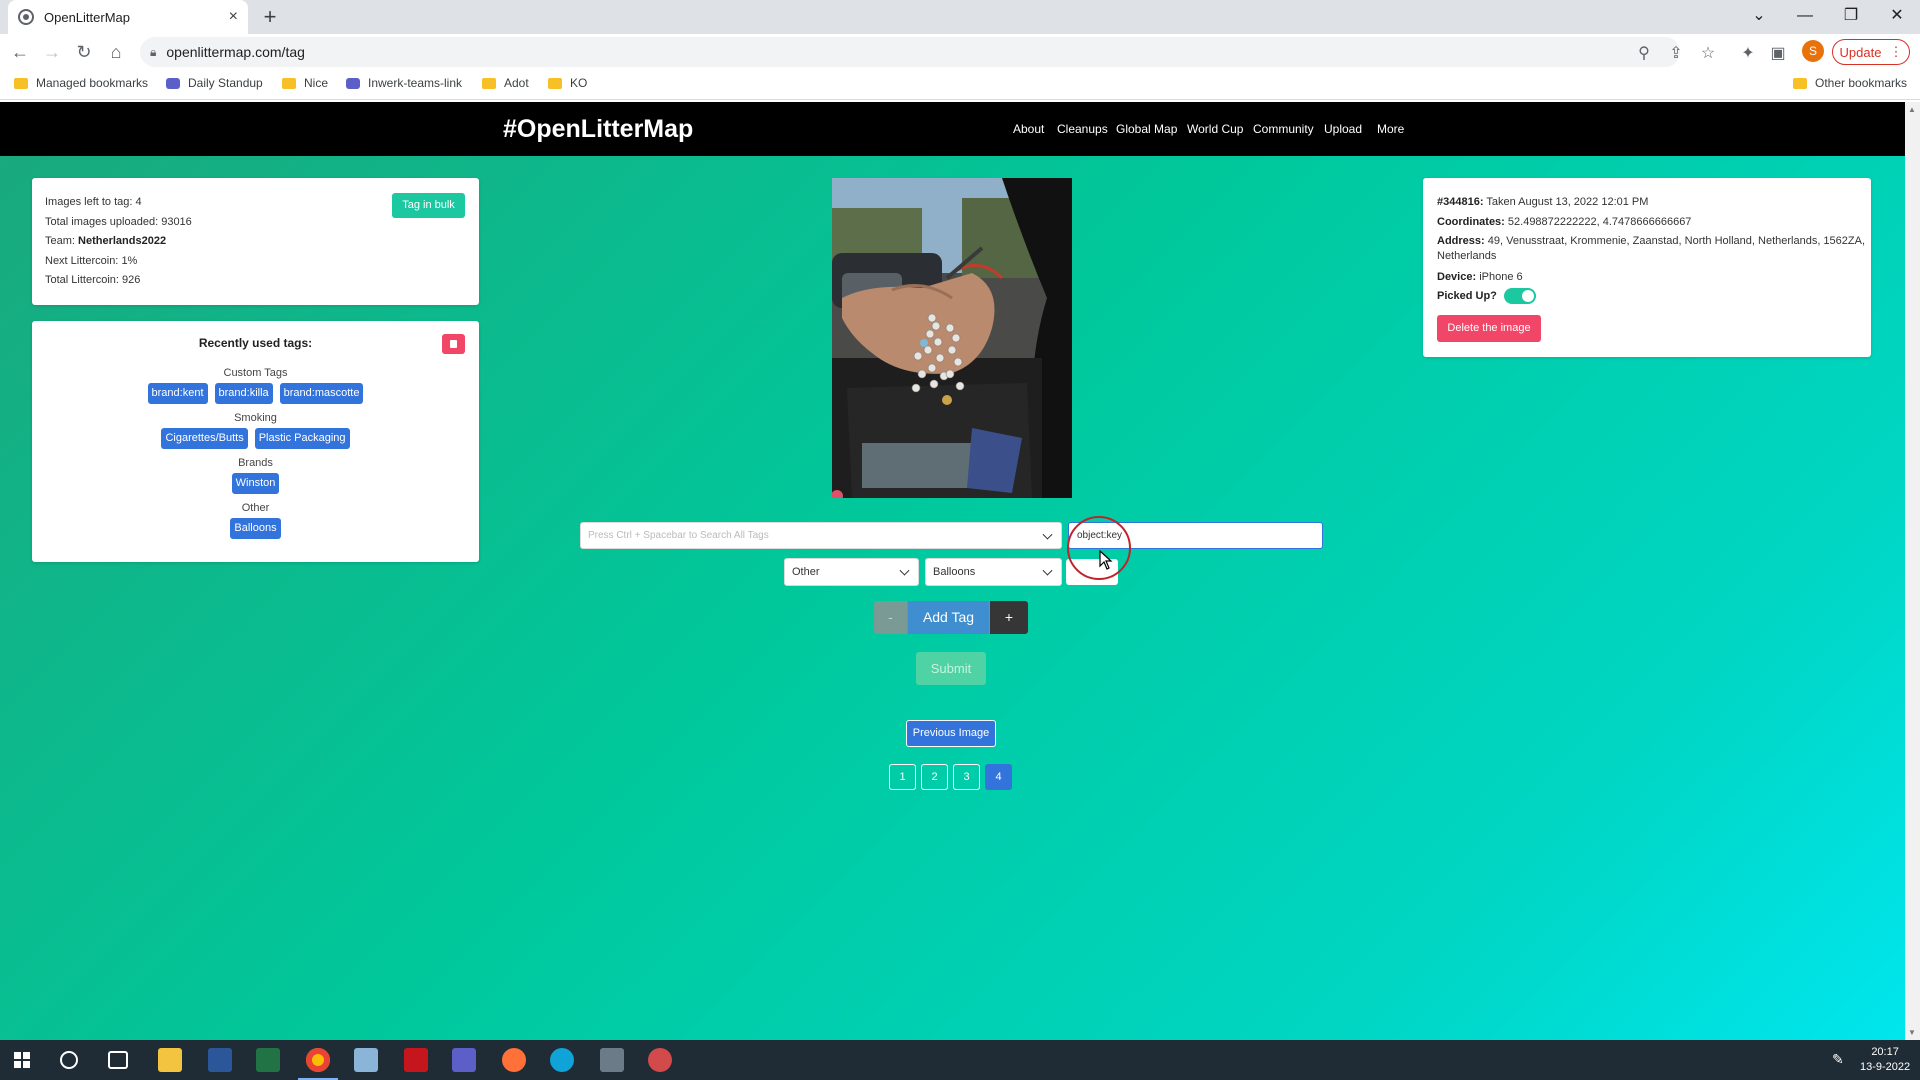  What do you see at coordinates (678, 535) in the screenshot?
I see `search-tags-placeholder: Press Ctrl + Spacebar to Search All Tags` at bounding box center [678, 535].